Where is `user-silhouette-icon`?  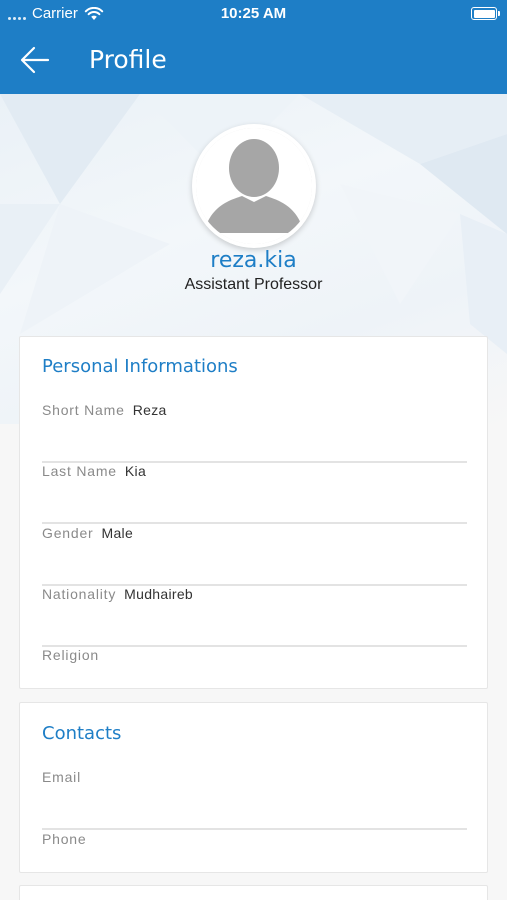
user-silhouette-icon is located at coordinates (254, 186).